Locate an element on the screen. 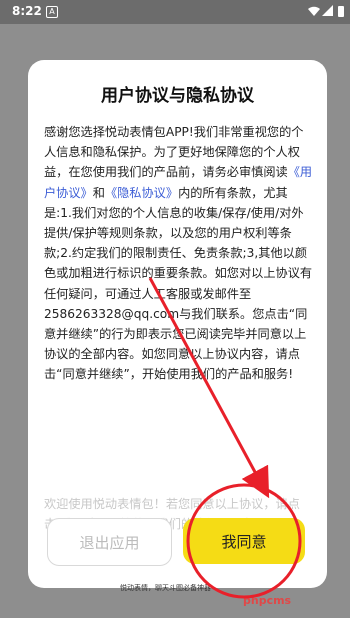 This screenshot has height=618, width=350. agreement-and-text: 和 is located at coordinates (98, 192).